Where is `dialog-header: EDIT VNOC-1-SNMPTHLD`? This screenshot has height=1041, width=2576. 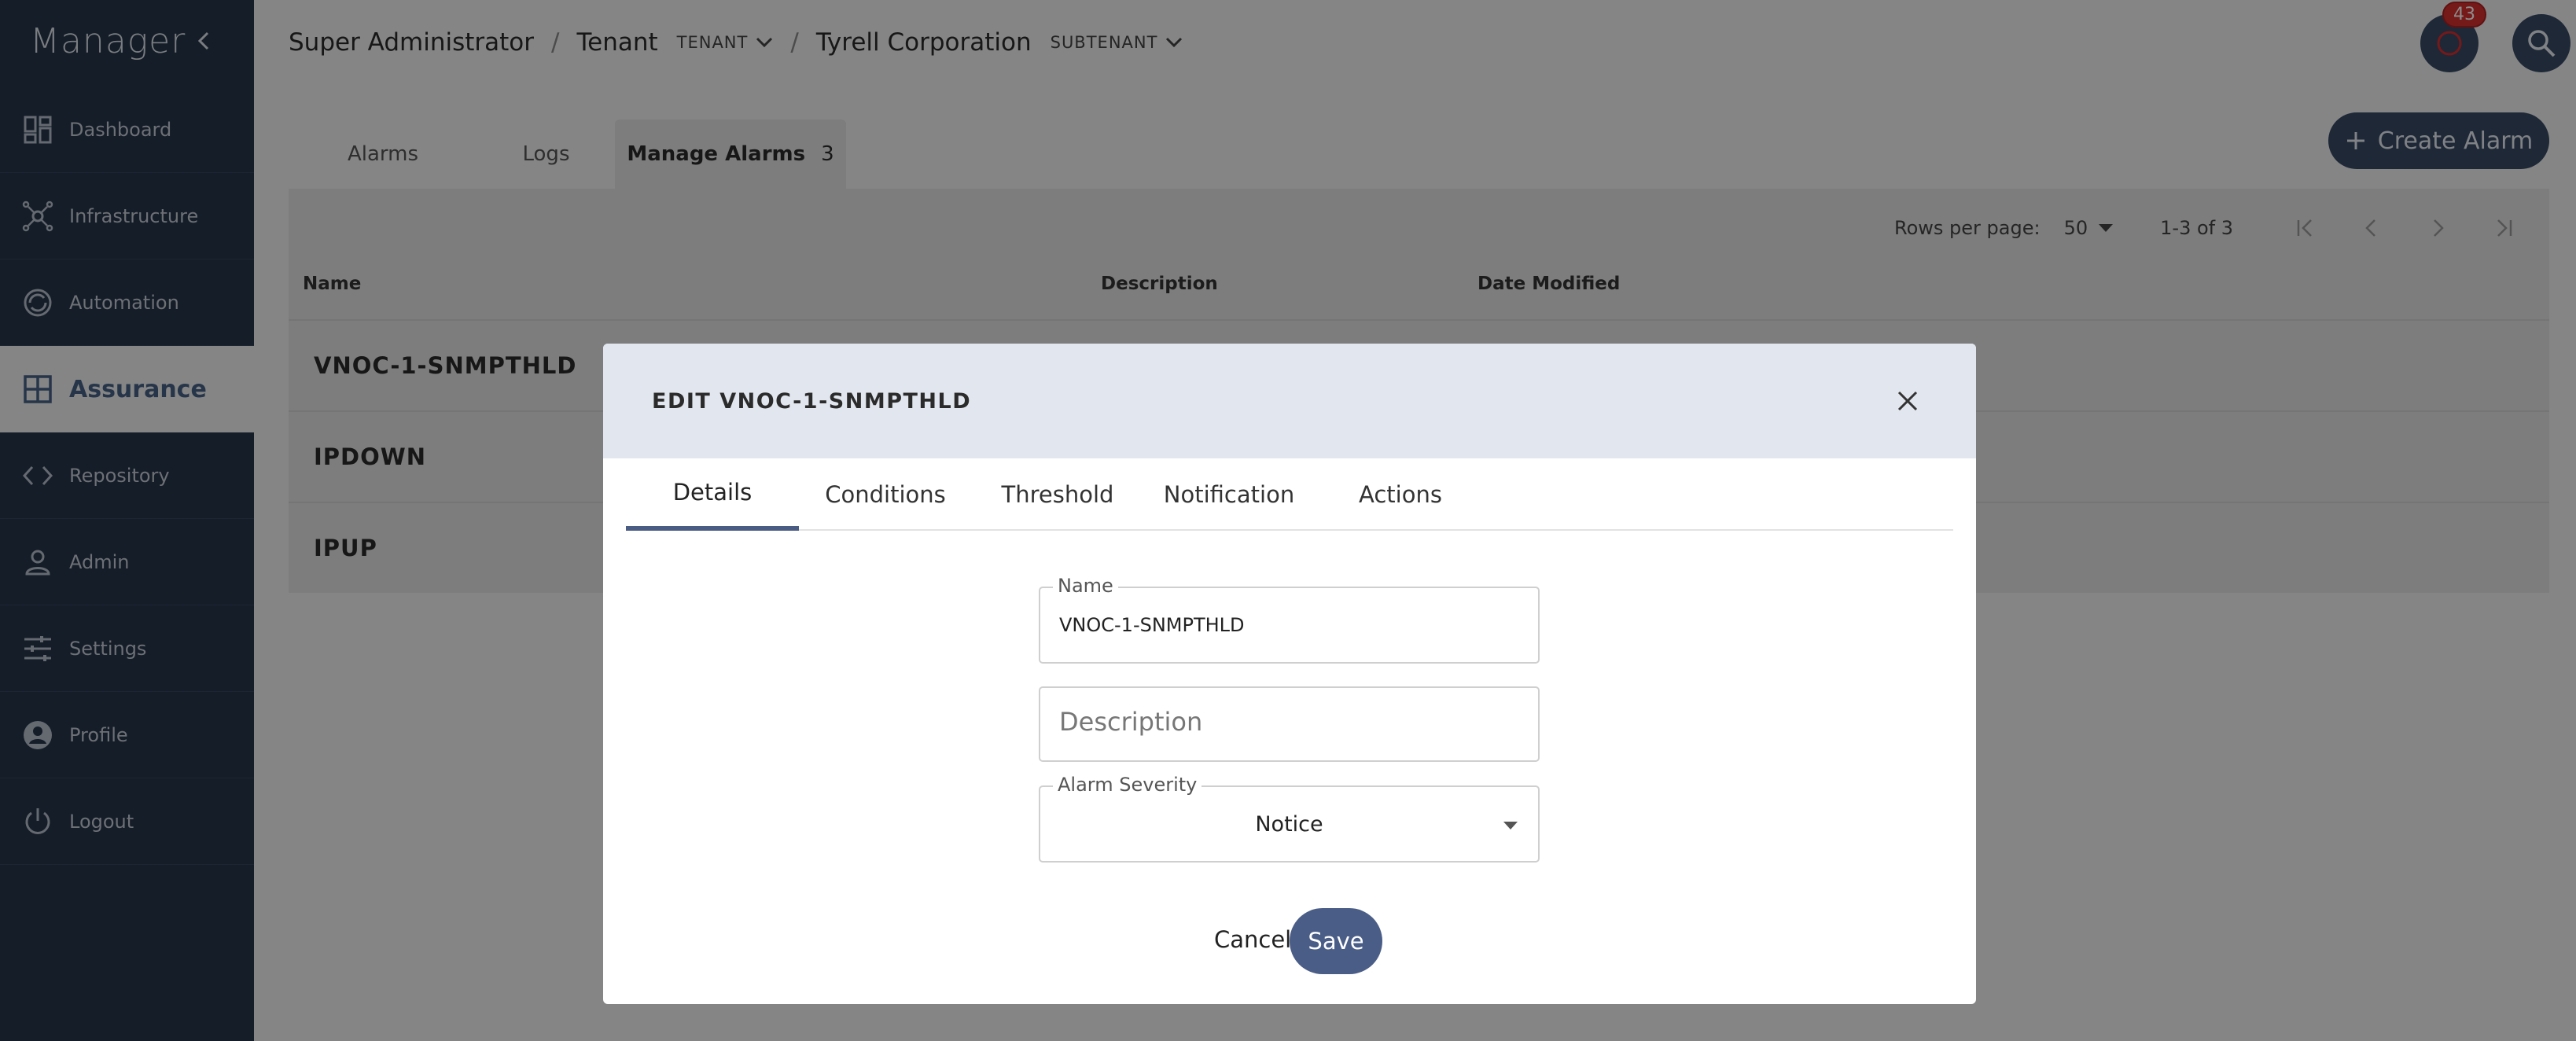 dialog-header: EDIT VNOC-1-SNMPTHLD is located at coordinates (1289, 401).